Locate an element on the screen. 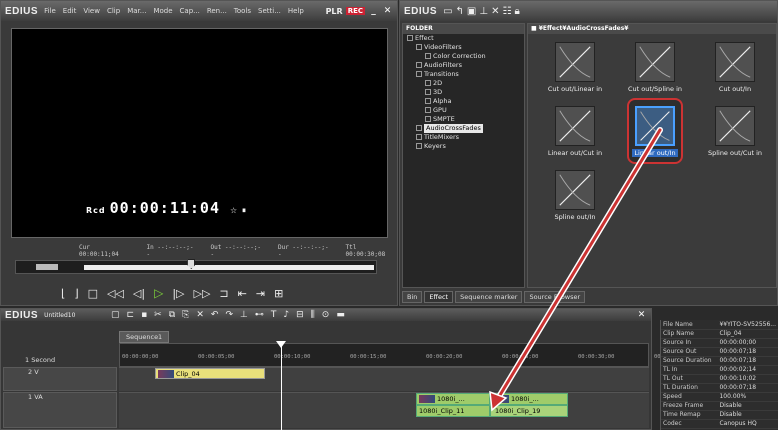 The image size is (778, 430). open-project-icon: ⊏ is located at coordinates (131, 315).